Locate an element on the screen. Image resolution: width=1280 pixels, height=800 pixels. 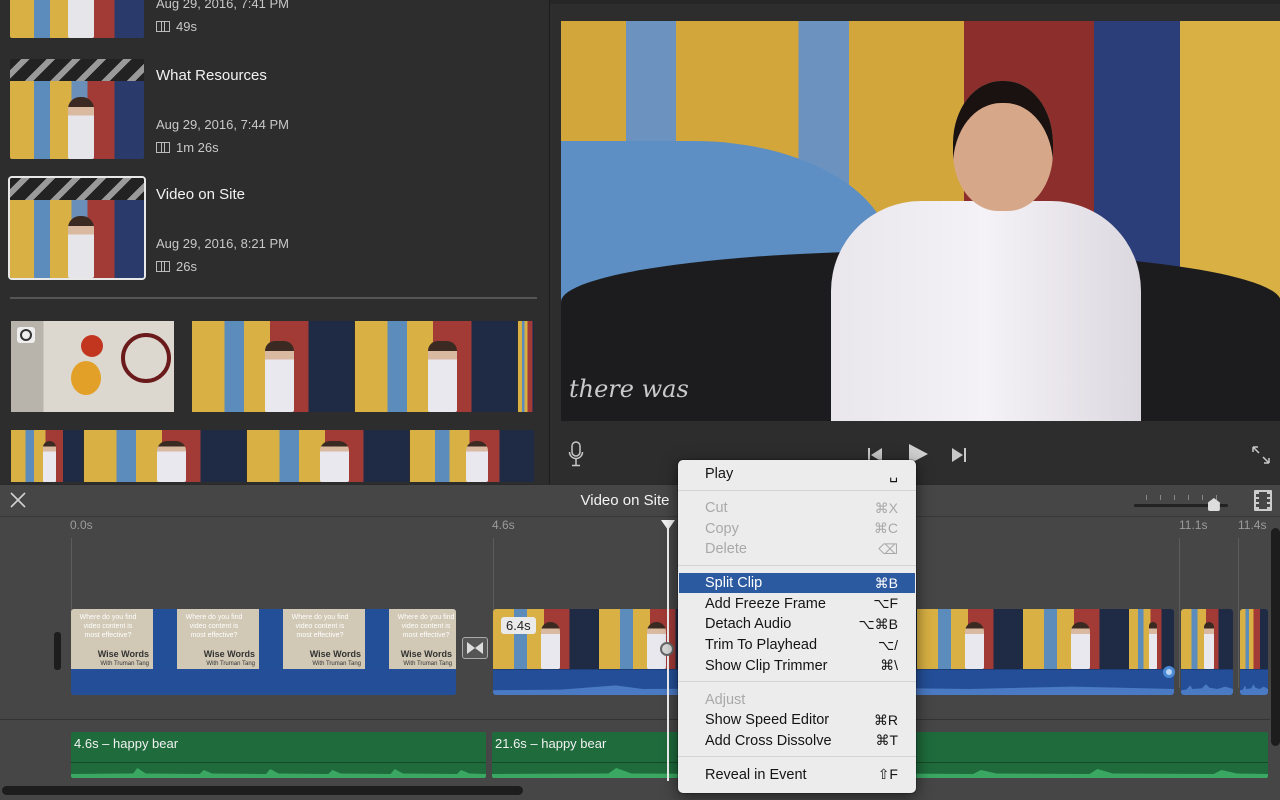
menu-item-label: Detach Audio is located at coordinates (748, 624).